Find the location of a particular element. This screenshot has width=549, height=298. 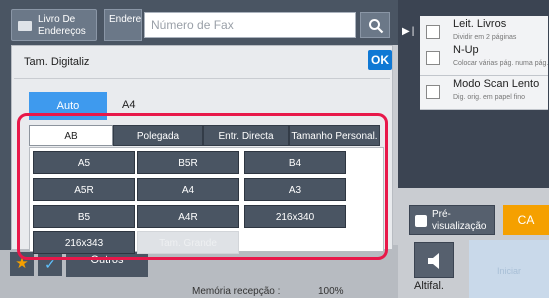

option-title: N-Up is located at coordinates (466, 50).